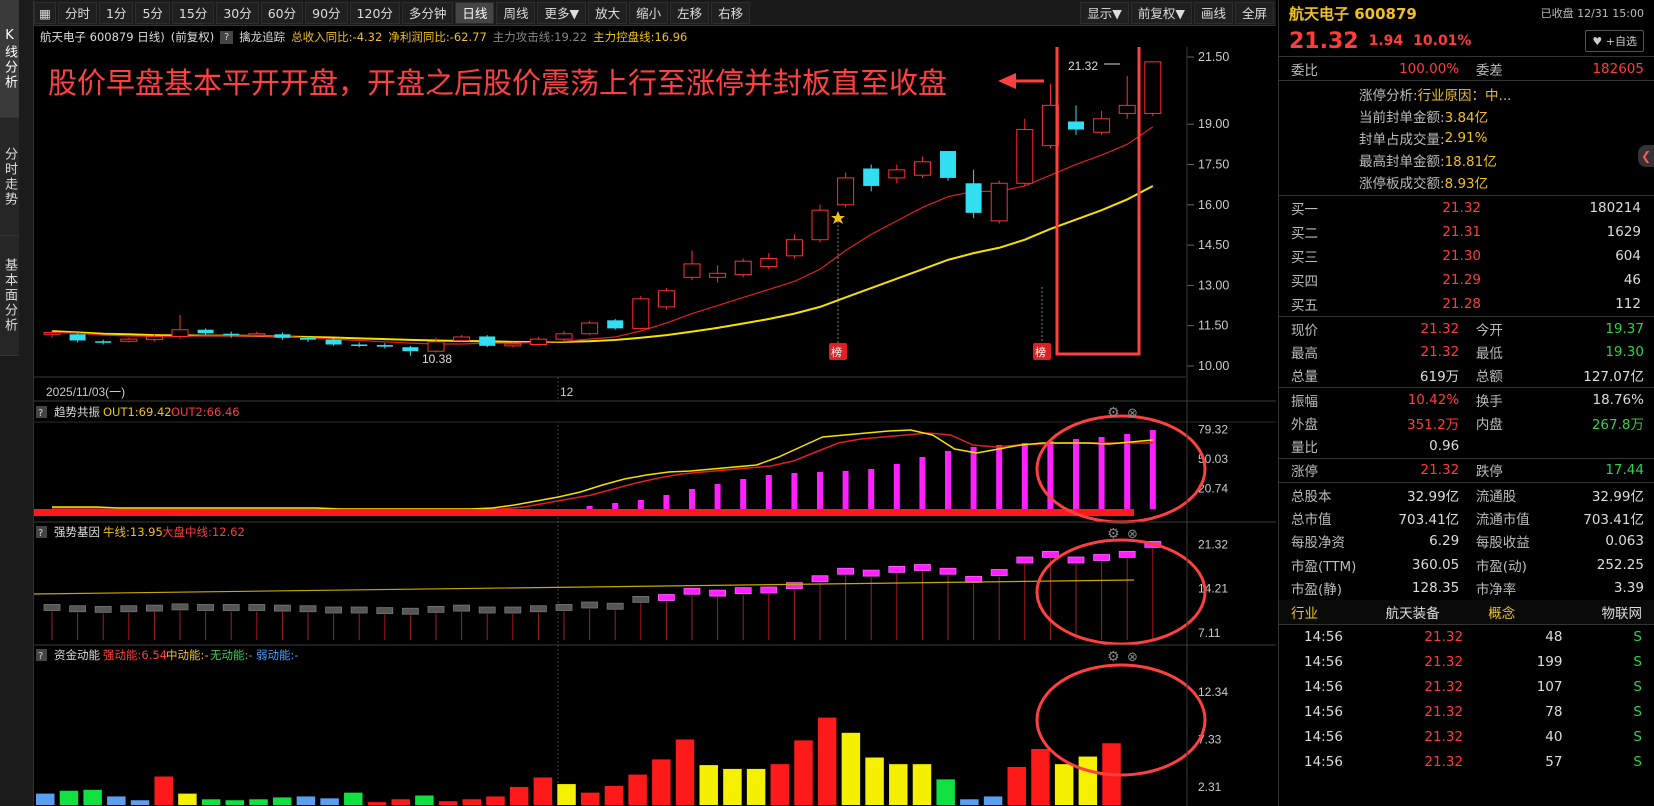  What do you see at coordinates (1254, 12) in the screenshot?
I see `fullscreen-button: 全屏` at bounding box center [1254, 12].